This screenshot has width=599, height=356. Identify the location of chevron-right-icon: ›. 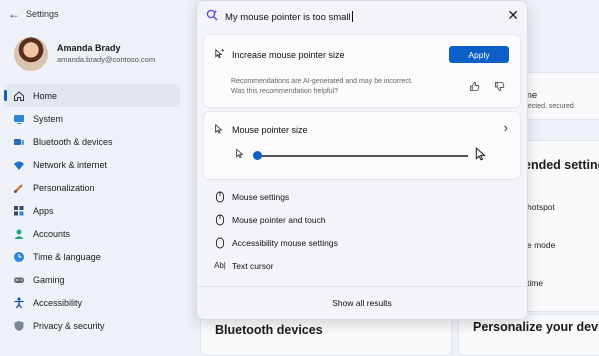
(506, 127).